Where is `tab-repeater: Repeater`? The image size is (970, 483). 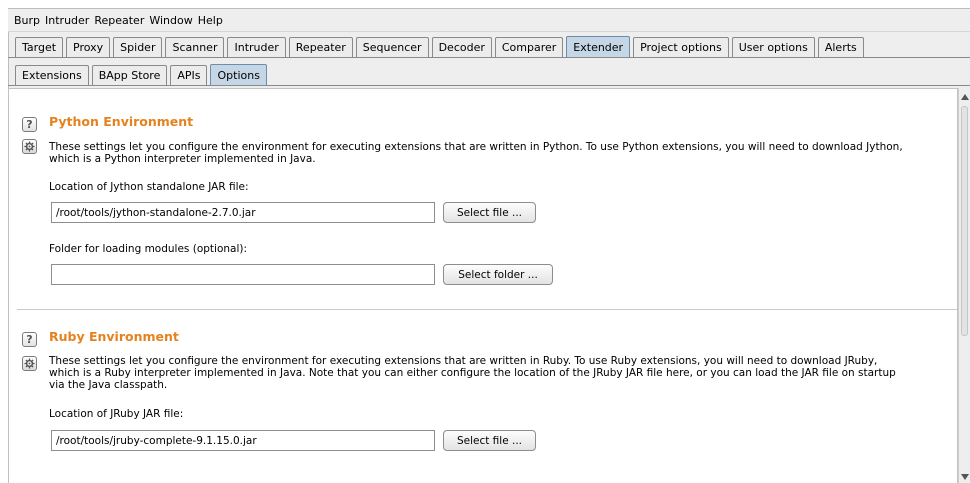
tab-repeater: Repeater is located at coordinates (320, 47).